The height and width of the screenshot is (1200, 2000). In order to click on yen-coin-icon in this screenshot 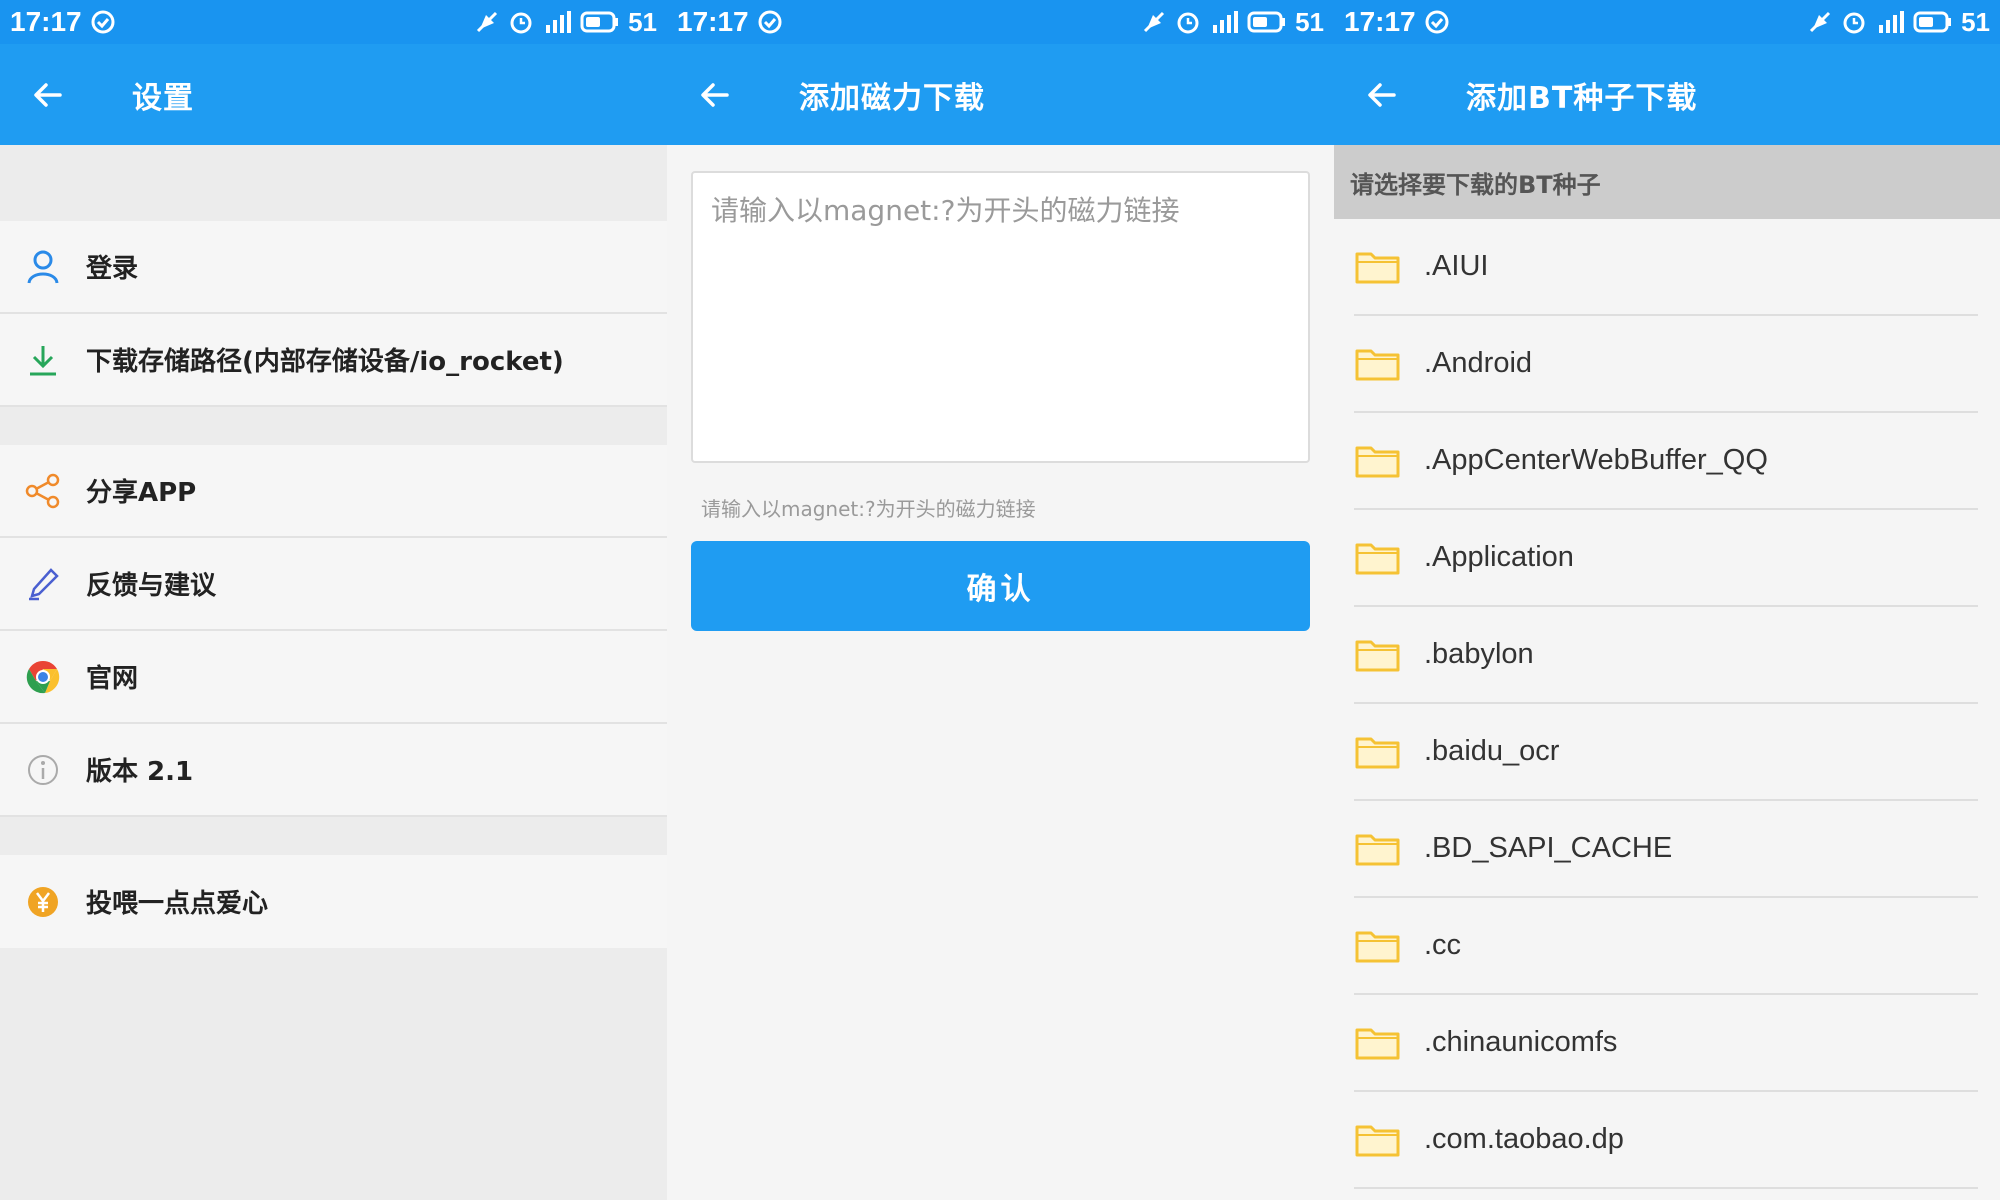, I will do `click(43, 901)`.